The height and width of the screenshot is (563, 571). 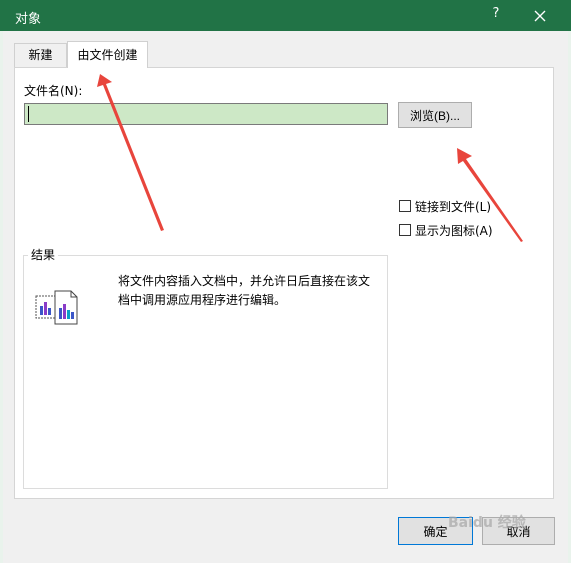 What do you see at coordinates (28, 114) in the screenshot?
I see `text-caret` at bounding box center [28, 114].